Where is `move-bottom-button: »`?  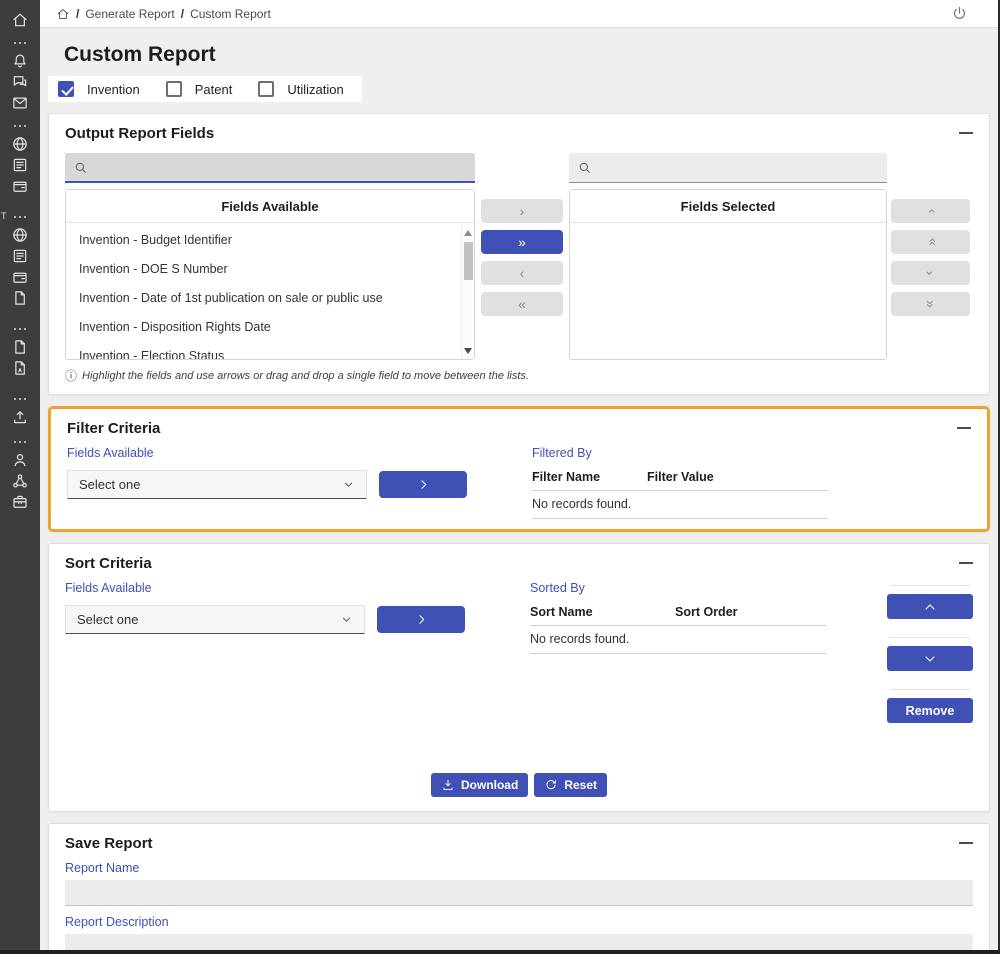 move-bottom-button: » is located at coordinates (930, 304).